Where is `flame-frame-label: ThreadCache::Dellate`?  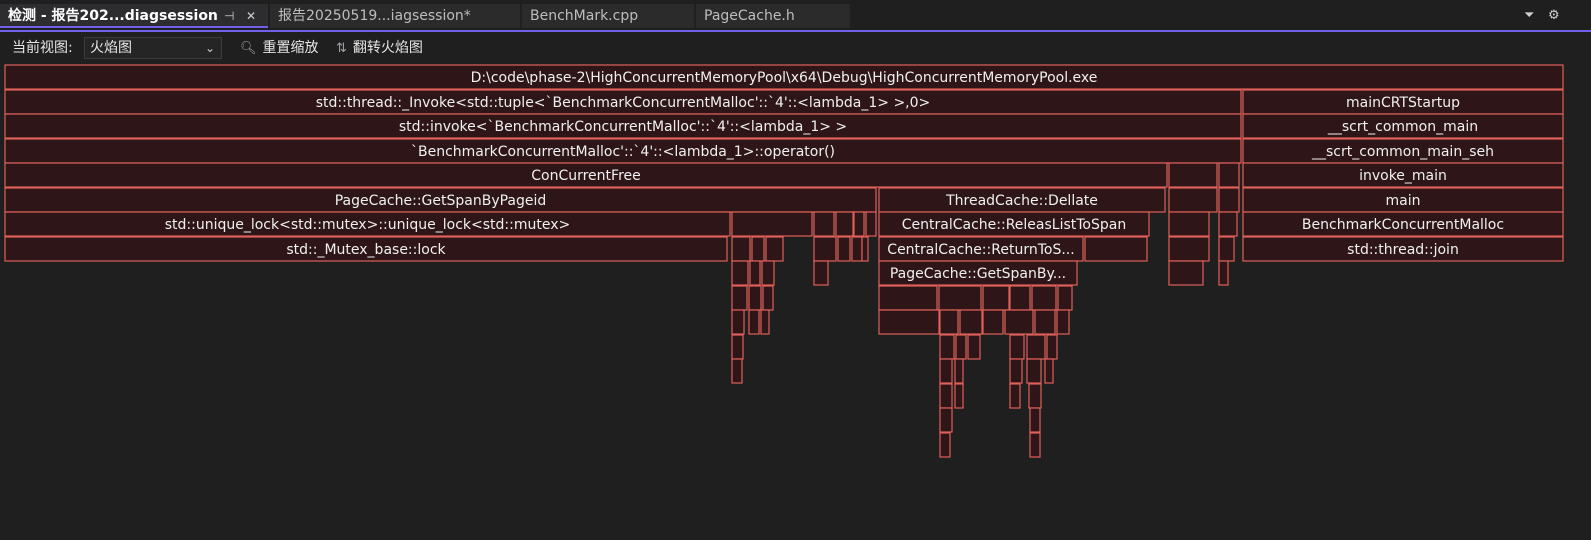 flame-frame-label: ThreadCache::Dellate is located at coordinates (1021, 201).